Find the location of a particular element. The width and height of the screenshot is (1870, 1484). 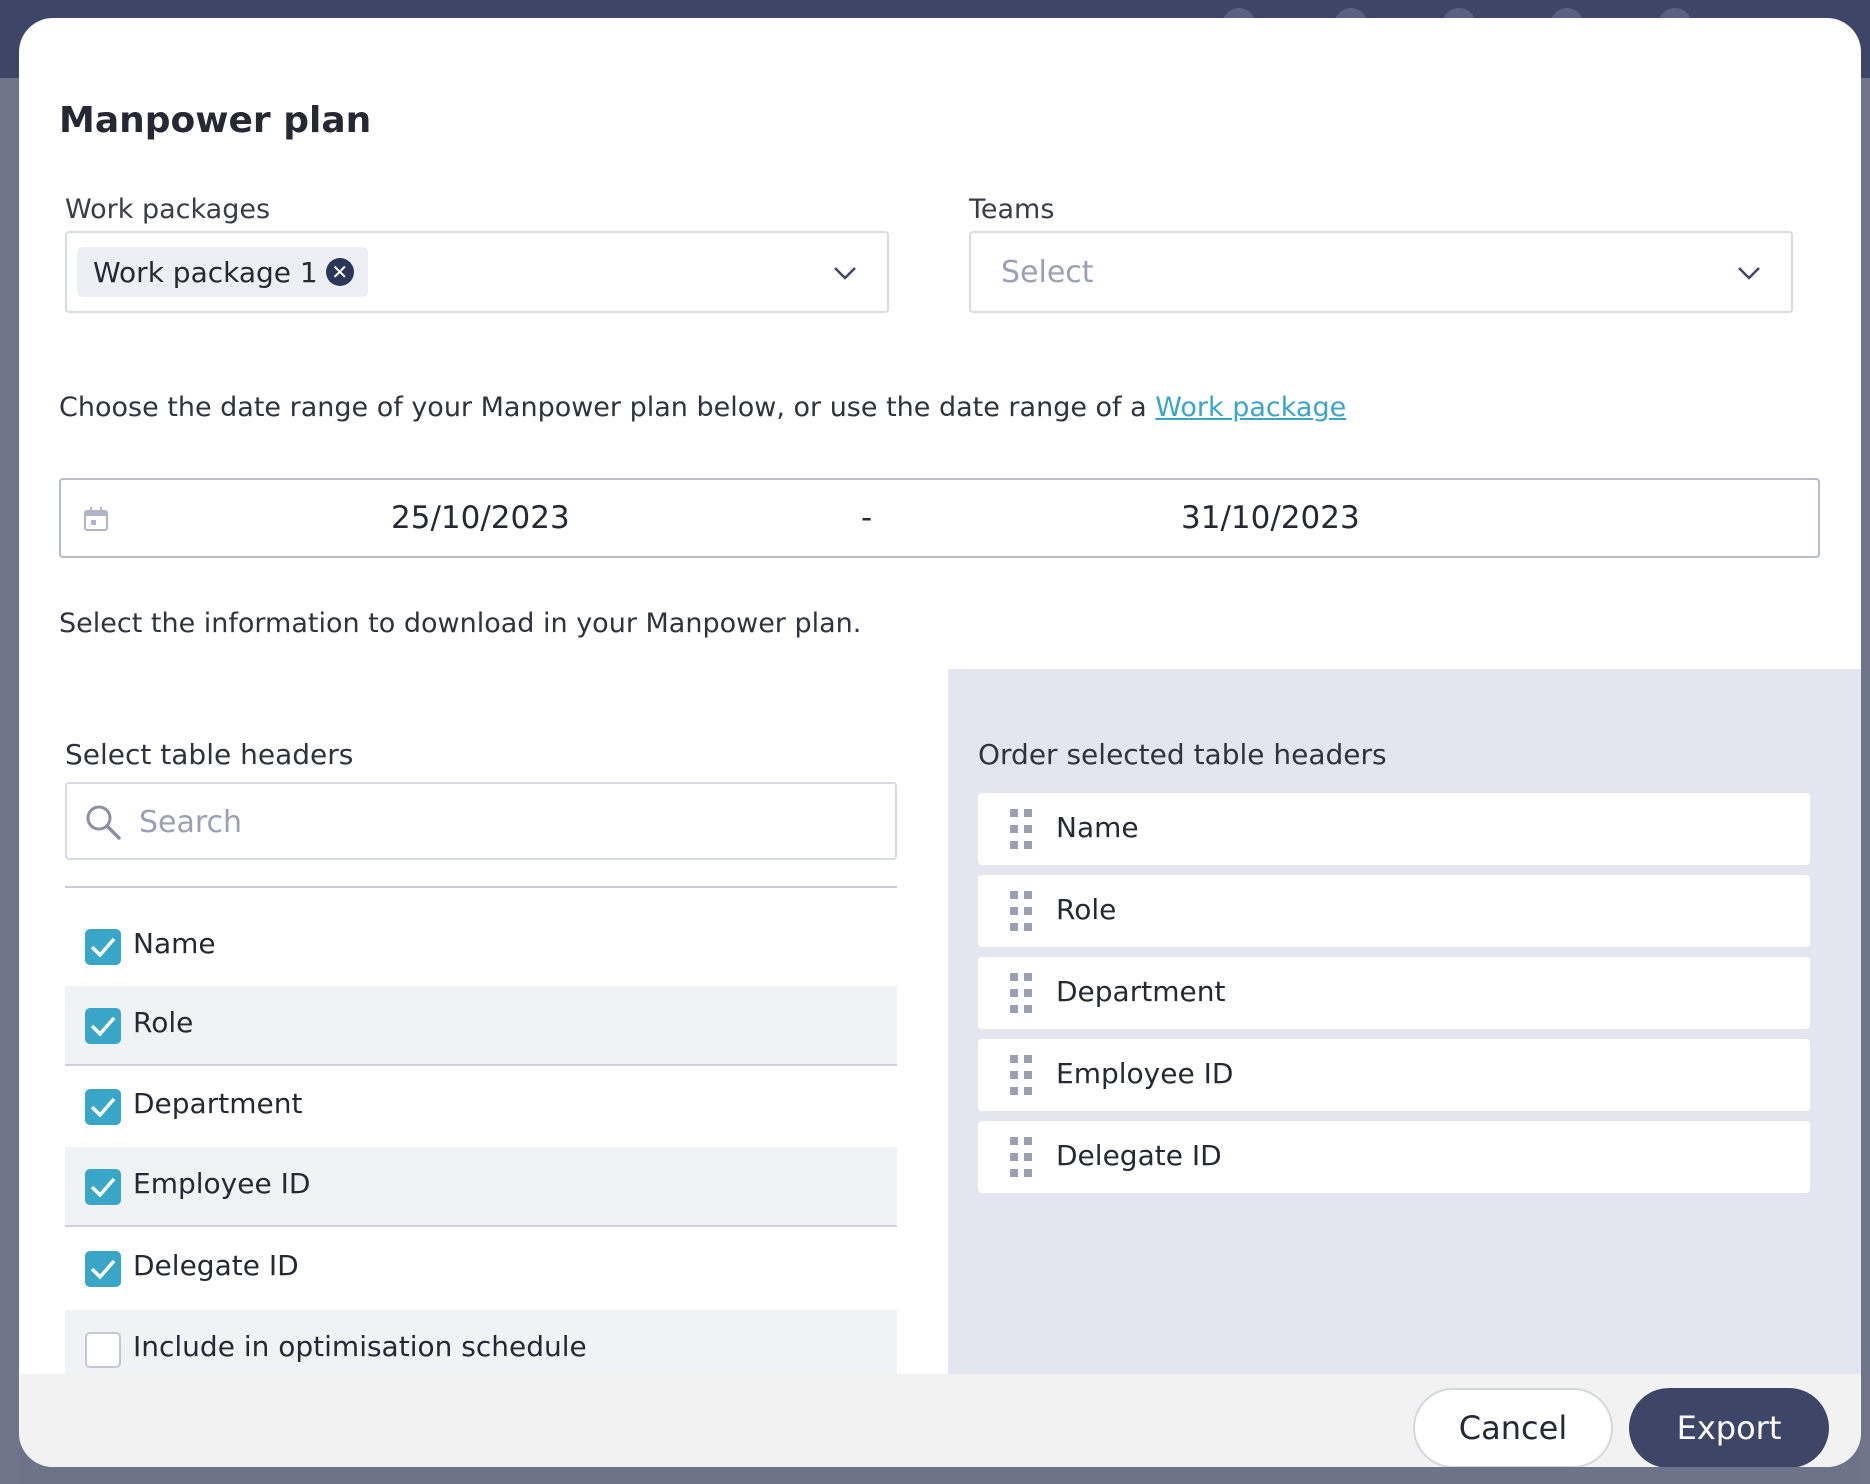

search-field is located at coordinates (481, 821).